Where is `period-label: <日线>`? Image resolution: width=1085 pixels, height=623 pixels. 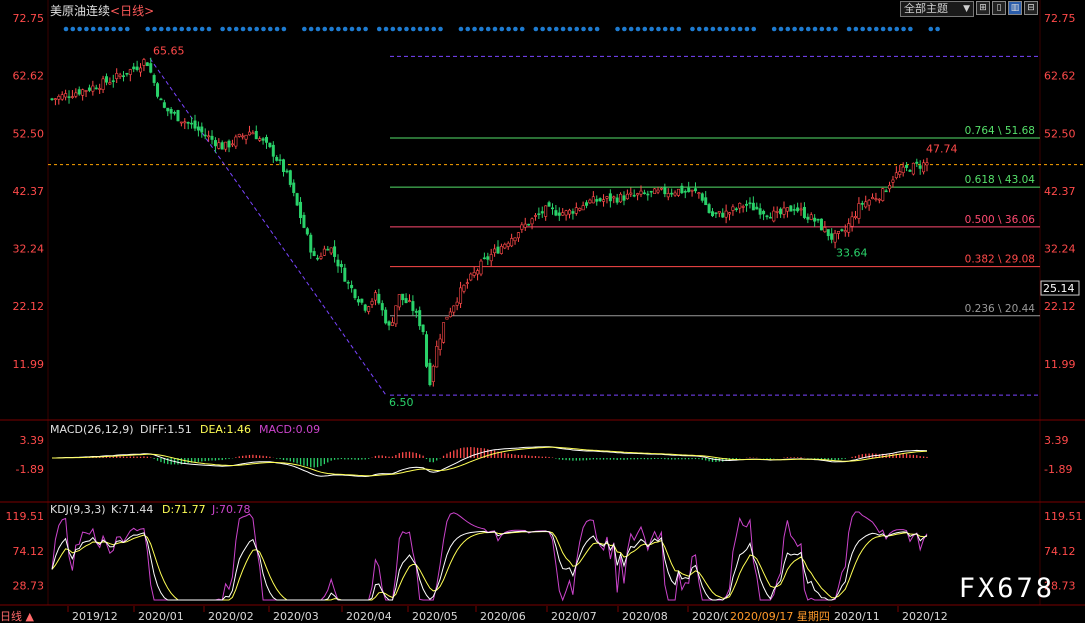
period-label: <日线> is located at coordinates (132, 11).